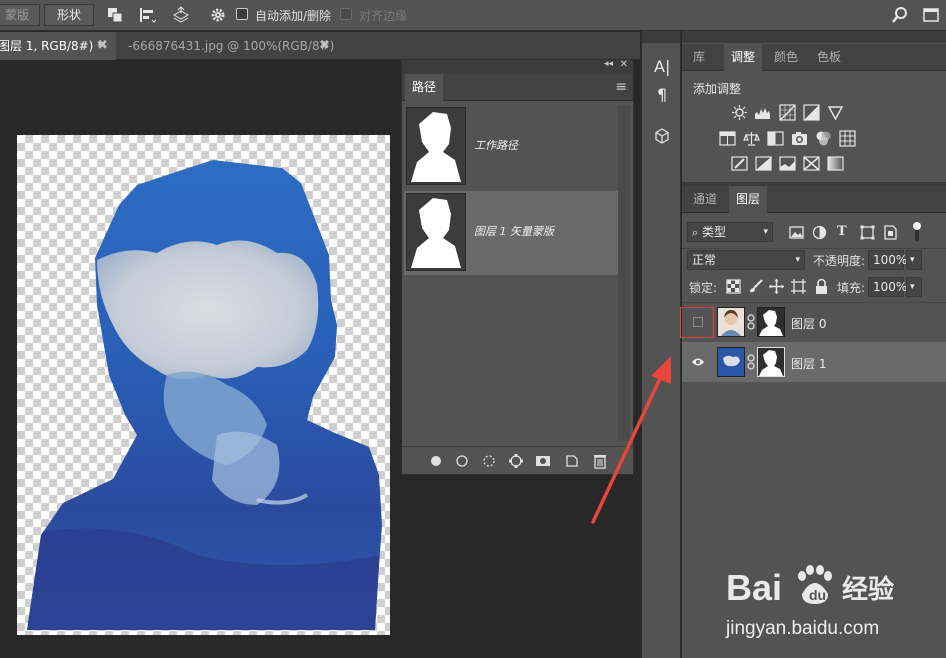 This screenshot has height=658, width=946. What do you see at coordinates (746, 260) in the screenshot?
I see `blend-mode-select: 正常 ▾` at bounding box center [746, 260].